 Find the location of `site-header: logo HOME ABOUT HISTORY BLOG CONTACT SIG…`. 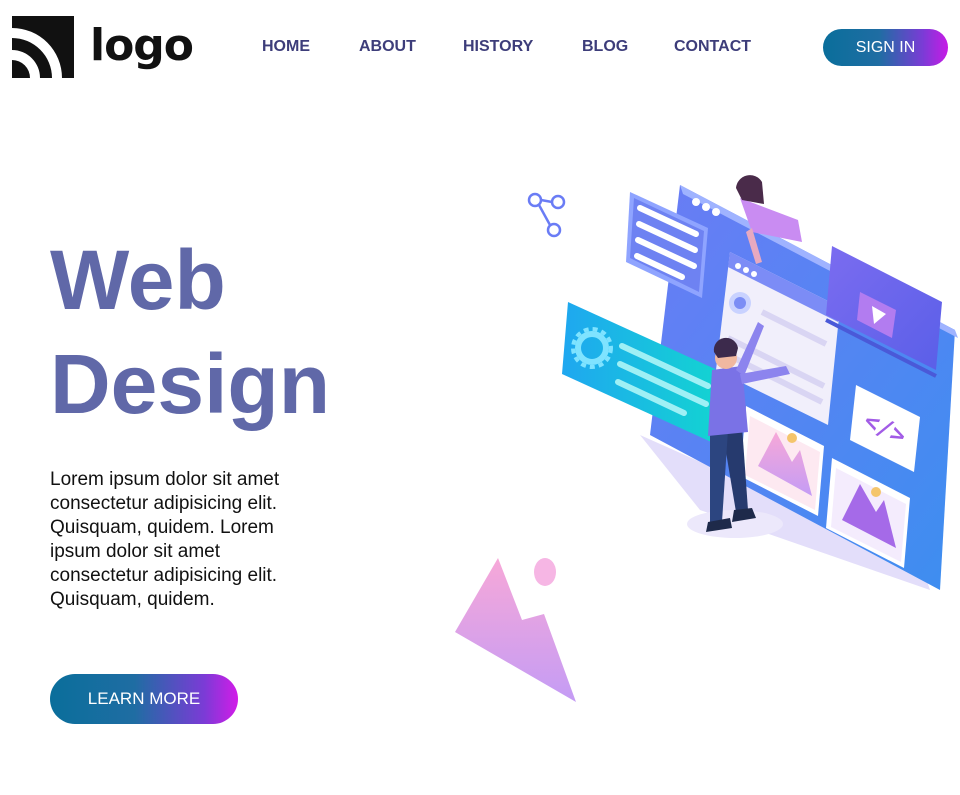

site-header: logo HOME ABOUT HISTORY BLOG CONTACT SIG… is located at coordinates (480, 47).